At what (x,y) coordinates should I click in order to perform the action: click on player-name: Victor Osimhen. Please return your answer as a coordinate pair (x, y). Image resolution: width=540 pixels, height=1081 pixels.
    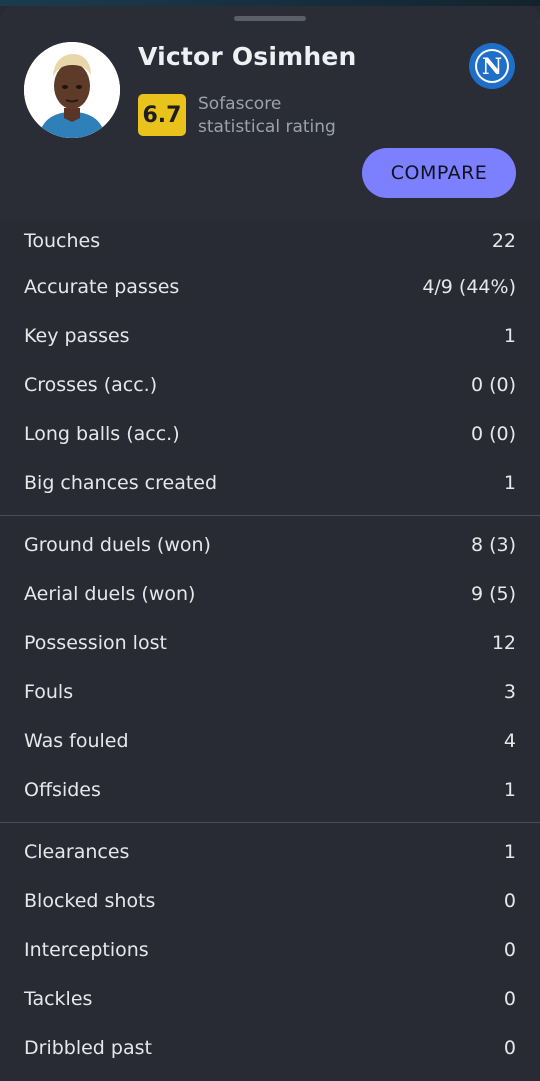
    Looking at the image, I should click on (247, 56).